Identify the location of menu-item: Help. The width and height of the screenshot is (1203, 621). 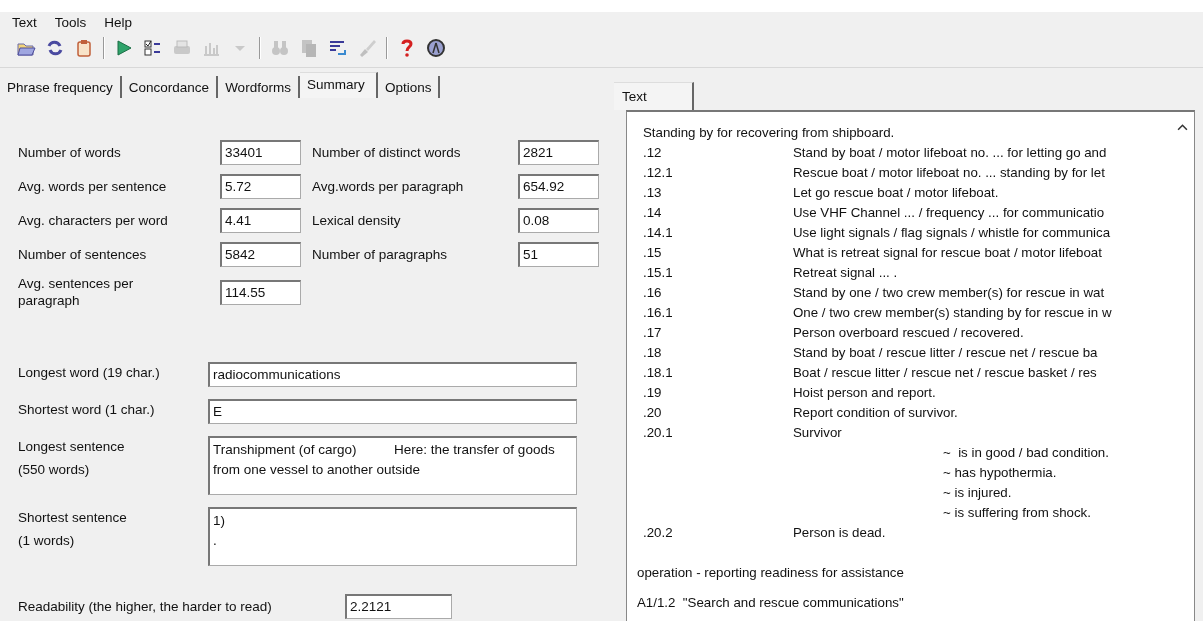
(118, 22).